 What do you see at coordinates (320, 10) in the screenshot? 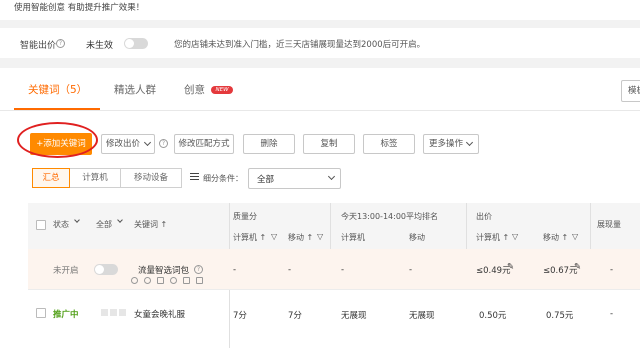
I see `tip-bar: 使用智能创意 有助提升推广效果！` at bounding box center [320, 10].